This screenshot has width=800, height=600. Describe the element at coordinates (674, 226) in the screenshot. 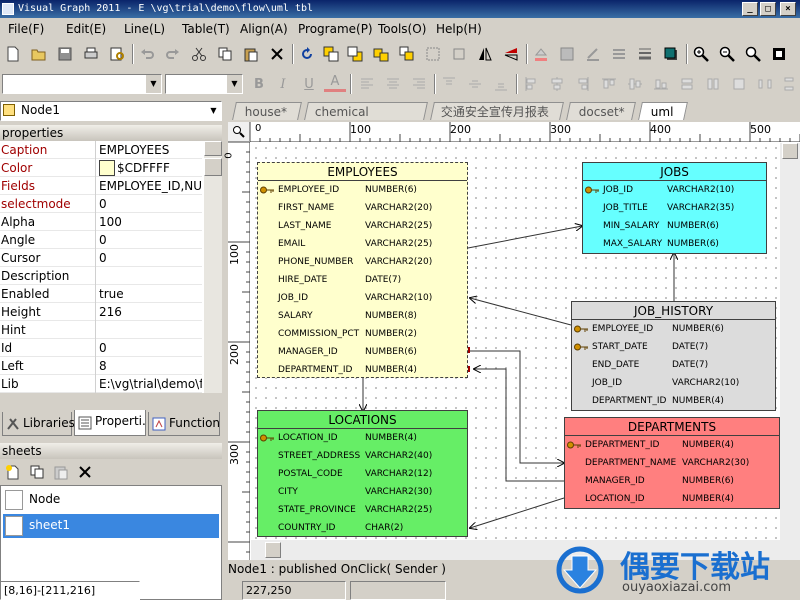

I see `field-row: MIN_SALARY NUMBER(6)` at that location.